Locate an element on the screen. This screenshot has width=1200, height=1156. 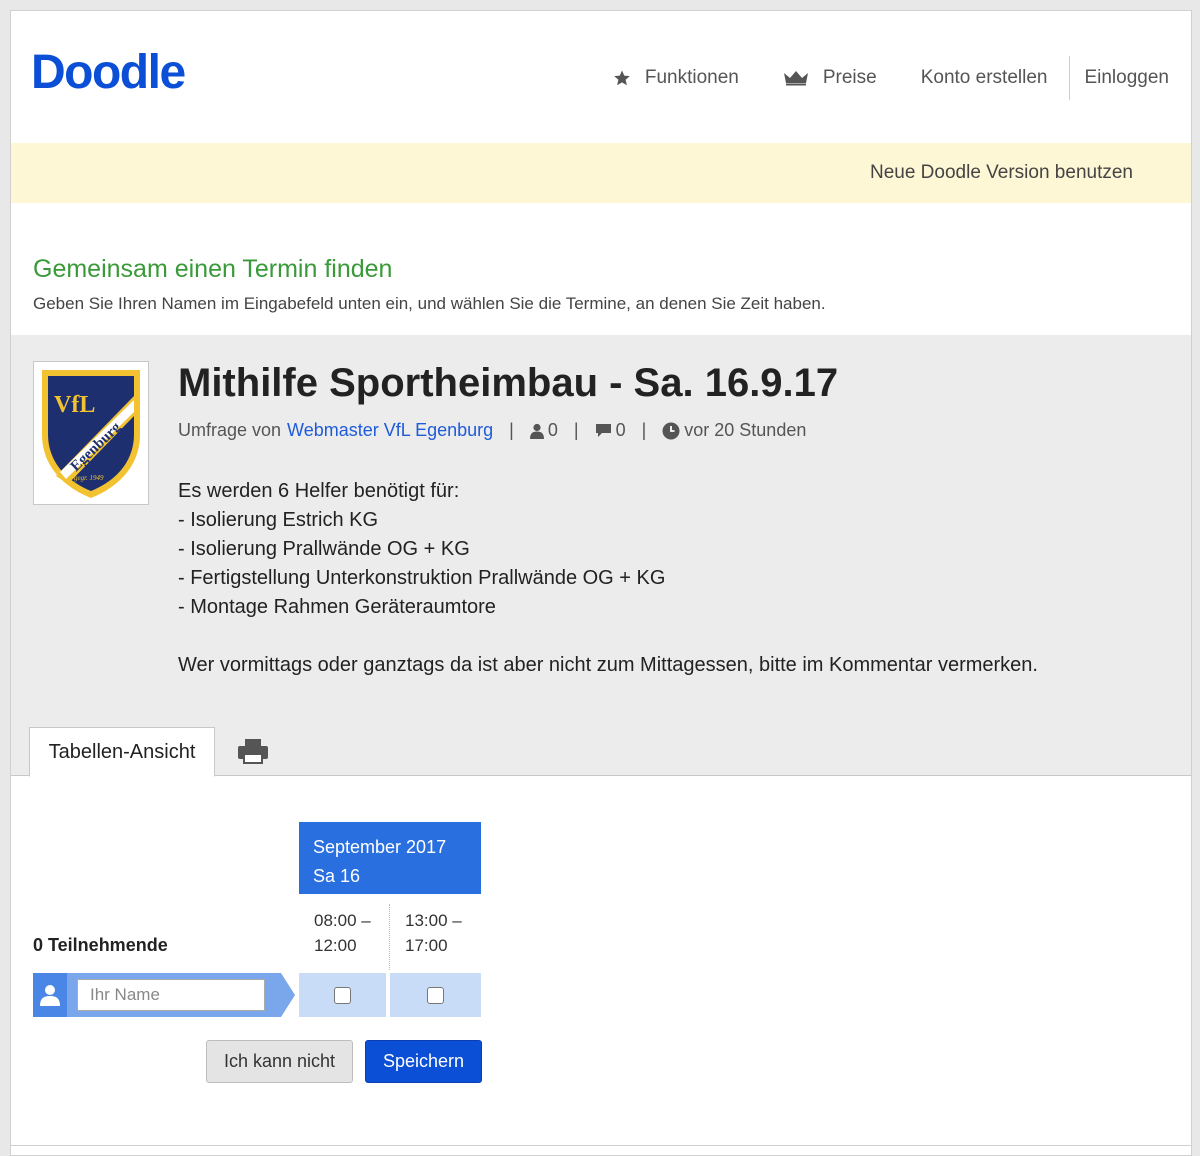
crest-vfl: VfL is located at coordinates (74, 405).